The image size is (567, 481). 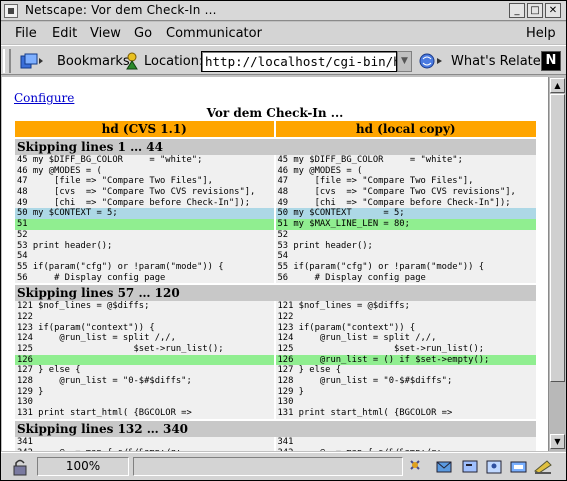 What do you see at coordinates (174, 61) in the screenshot?
I see `location-label: Location:` at bounding box center [174, 61].